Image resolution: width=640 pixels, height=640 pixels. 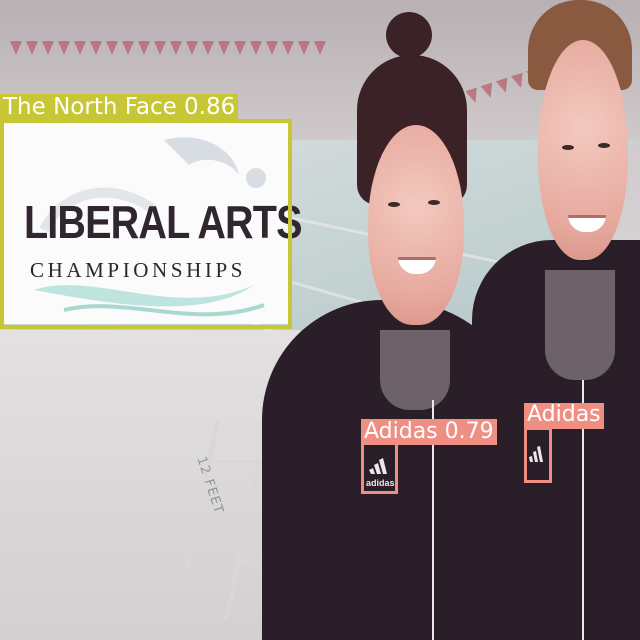 I want to click on pennant-flags-left, so click(x=170, y=48).